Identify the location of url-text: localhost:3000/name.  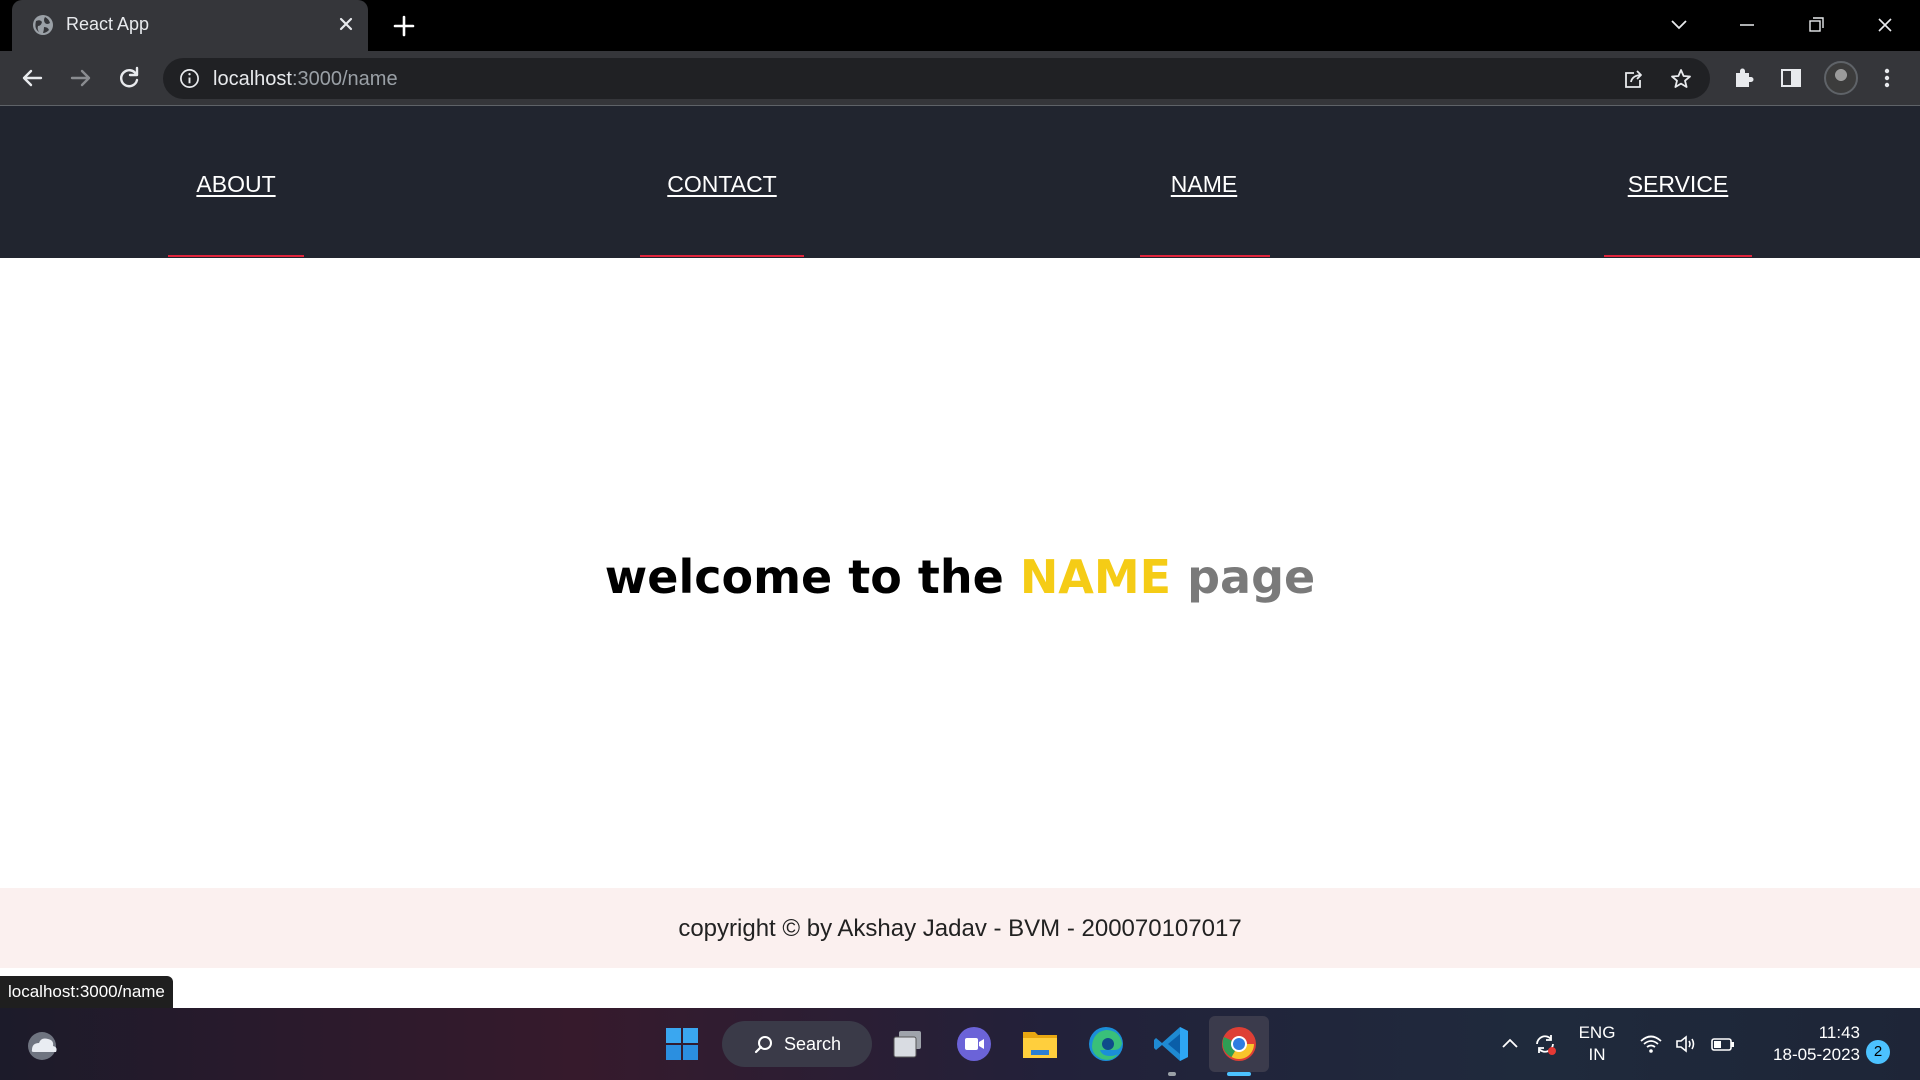
(305, 79).